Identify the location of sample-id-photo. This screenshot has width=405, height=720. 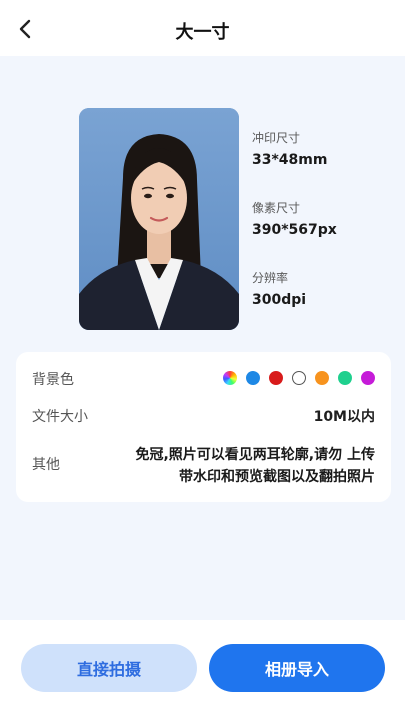
(159, 219).